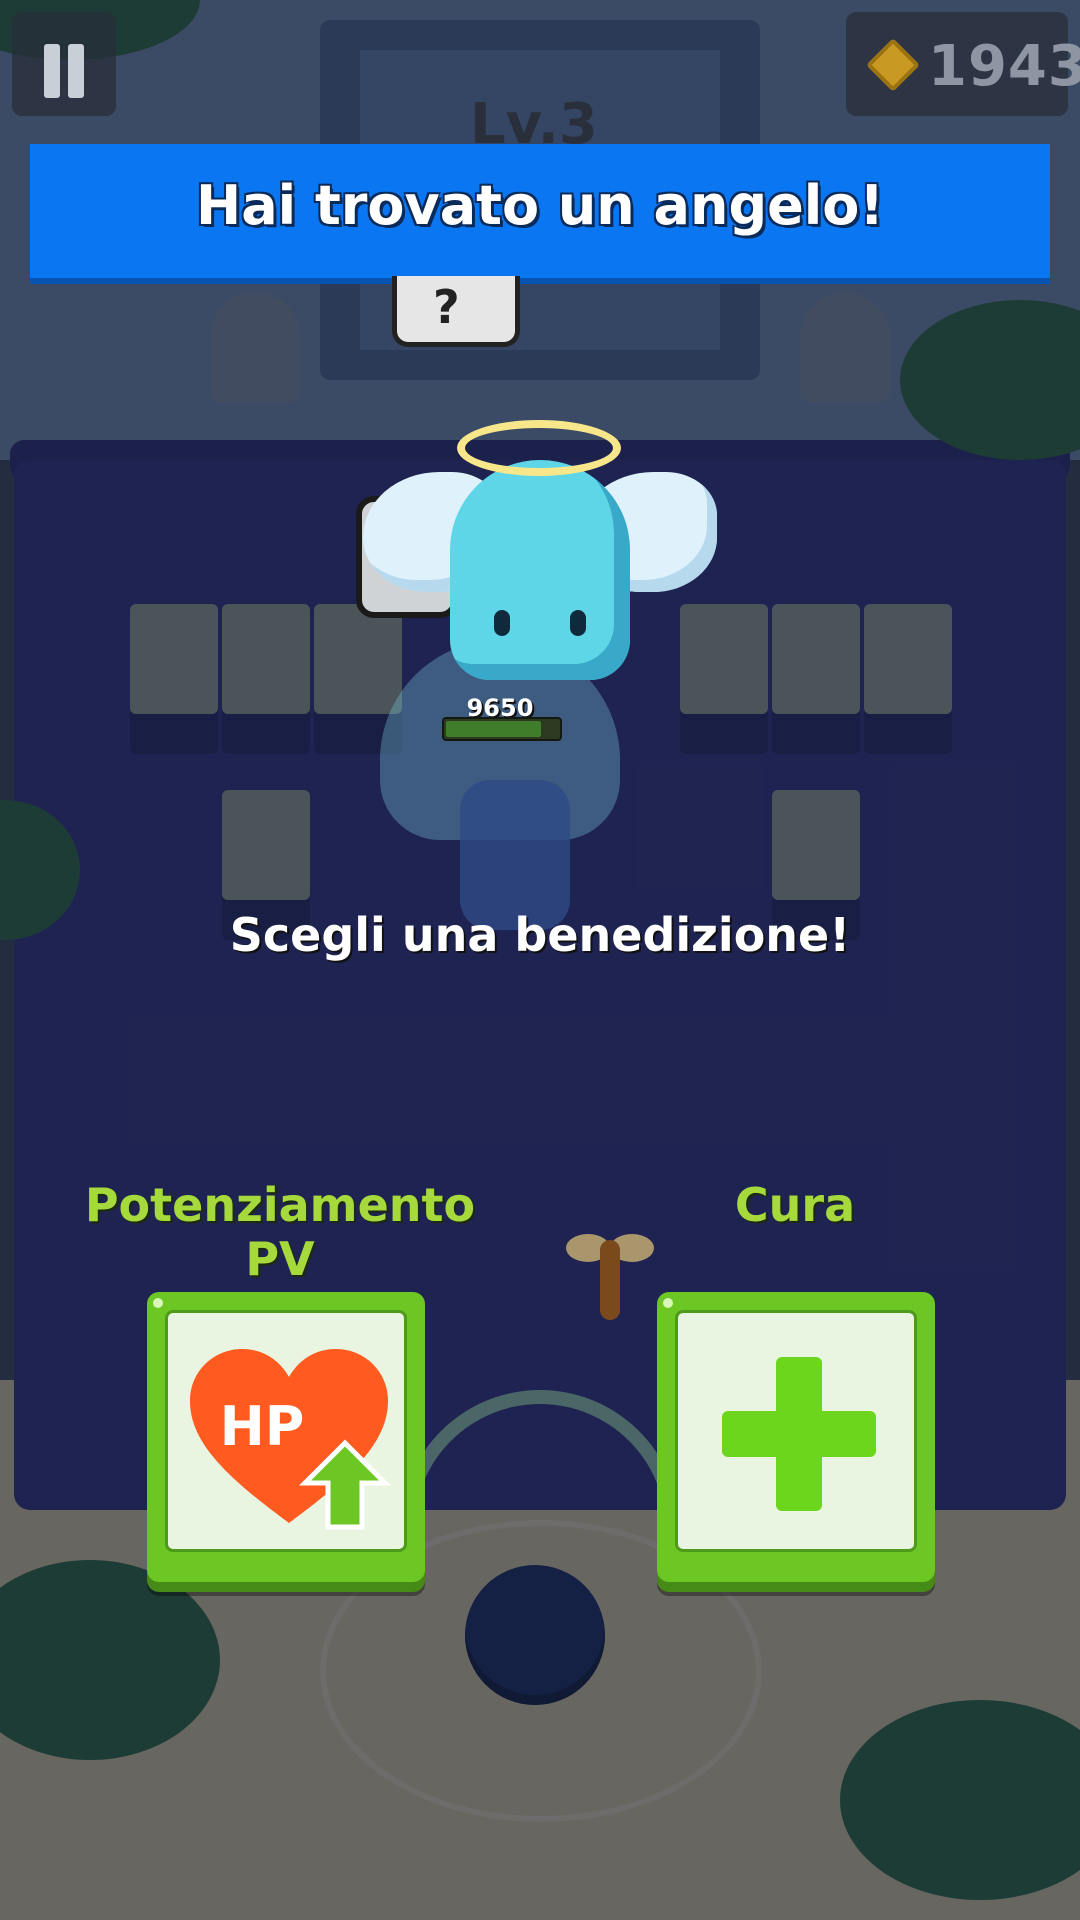 The height and width of the screenshot is (1920, 1080). I want to click on diamond-coin-icon, so click(893, 65).